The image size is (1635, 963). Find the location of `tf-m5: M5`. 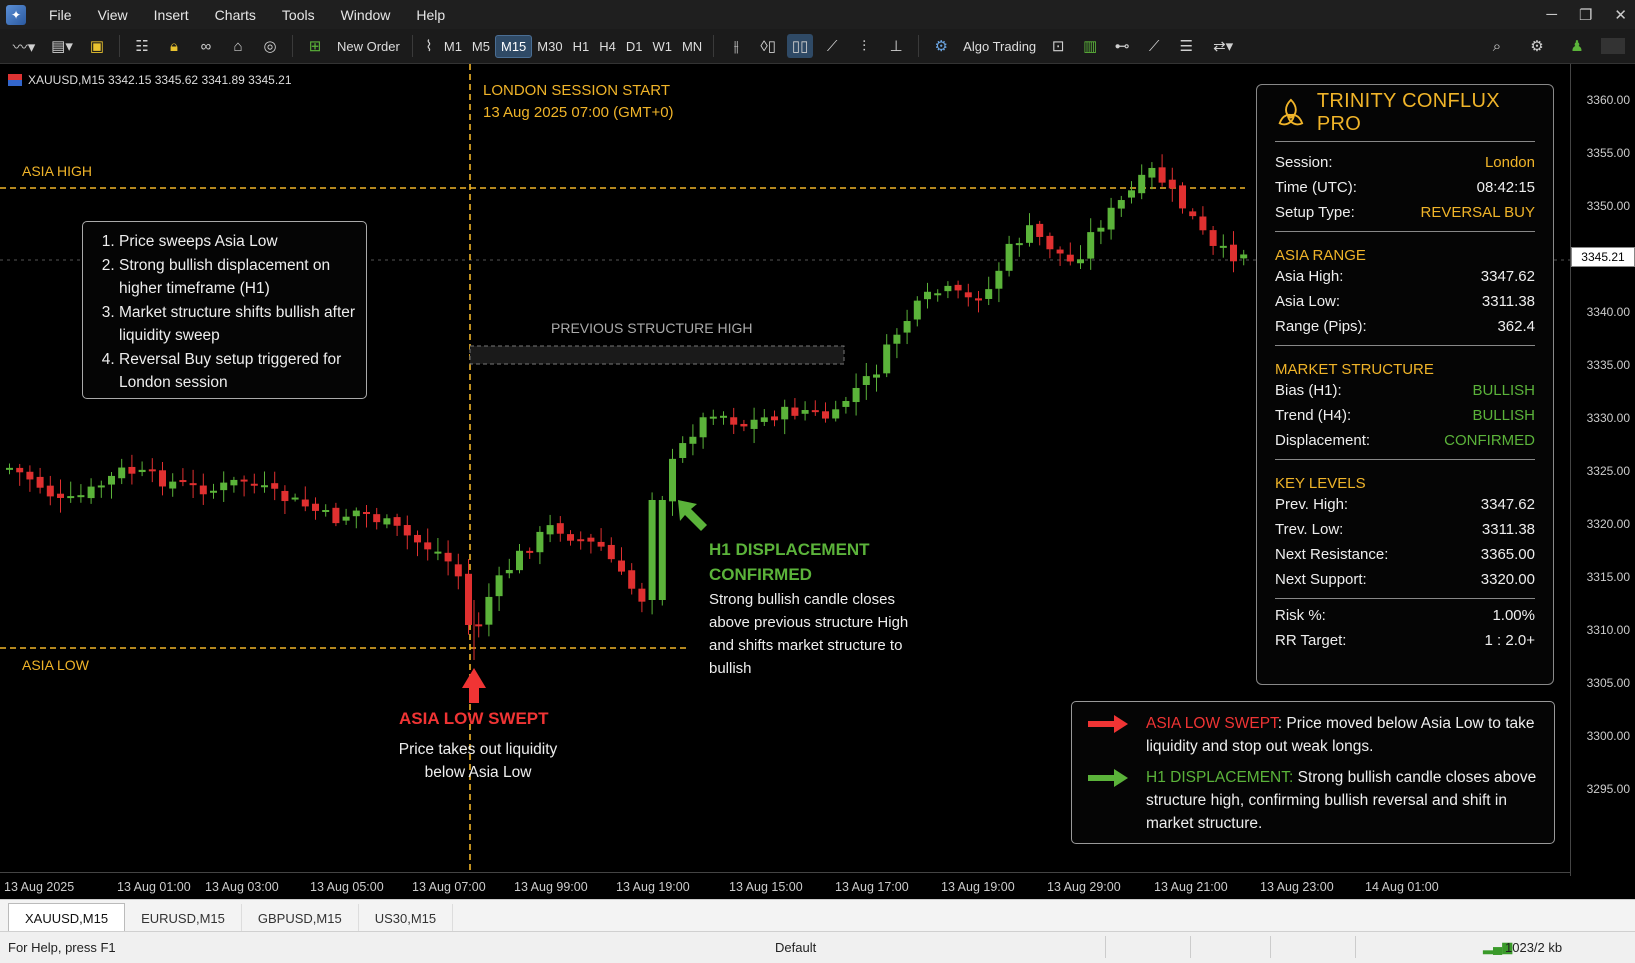

tf-m5: M5 is located at coordinates (481, 46).